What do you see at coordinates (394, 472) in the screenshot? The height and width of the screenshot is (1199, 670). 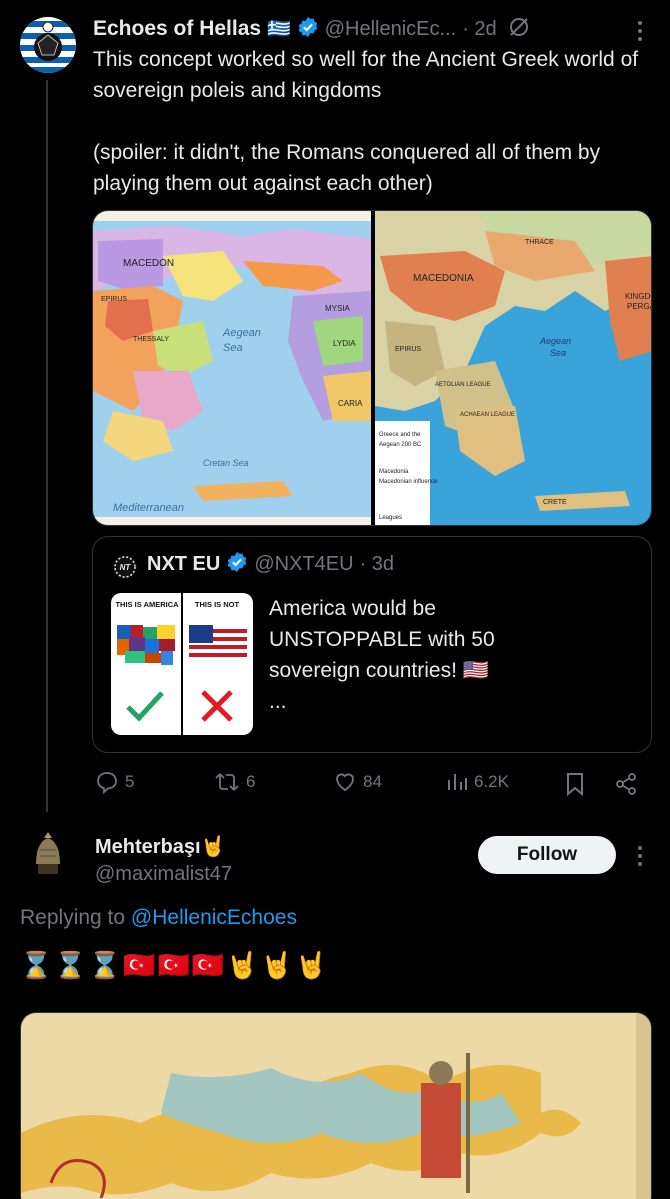 I see `svg-text: Macedonia` at bounding box center [394, 472].